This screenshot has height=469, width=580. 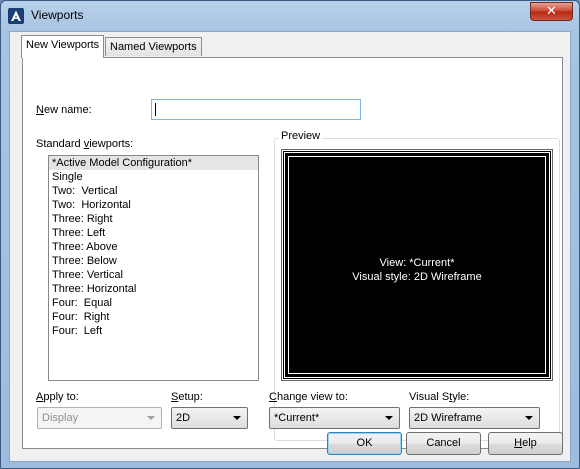 What do you see at coordinates (525, 443) in the screenshot?
I see `help-button: Help` at bounding box center [525, 443].